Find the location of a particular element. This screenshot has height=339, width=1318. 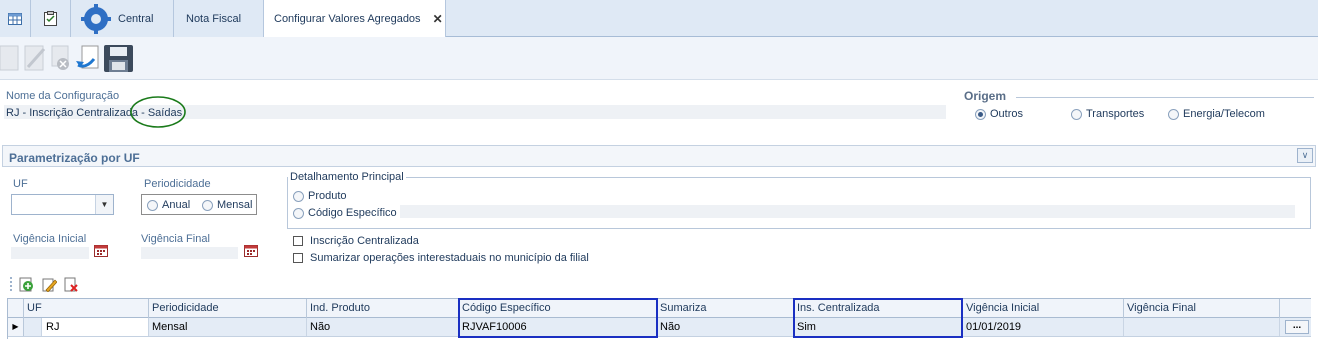

detalhamento-produto-radio: Produto is located at coordinates (320, 196).